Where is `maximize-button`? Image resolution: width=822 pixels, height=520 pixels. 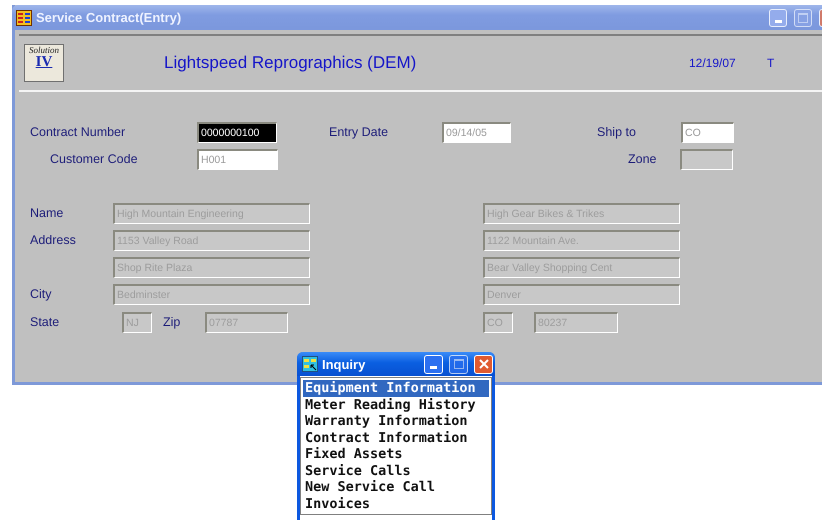
maximize-button is located at coordinates (803, 17).